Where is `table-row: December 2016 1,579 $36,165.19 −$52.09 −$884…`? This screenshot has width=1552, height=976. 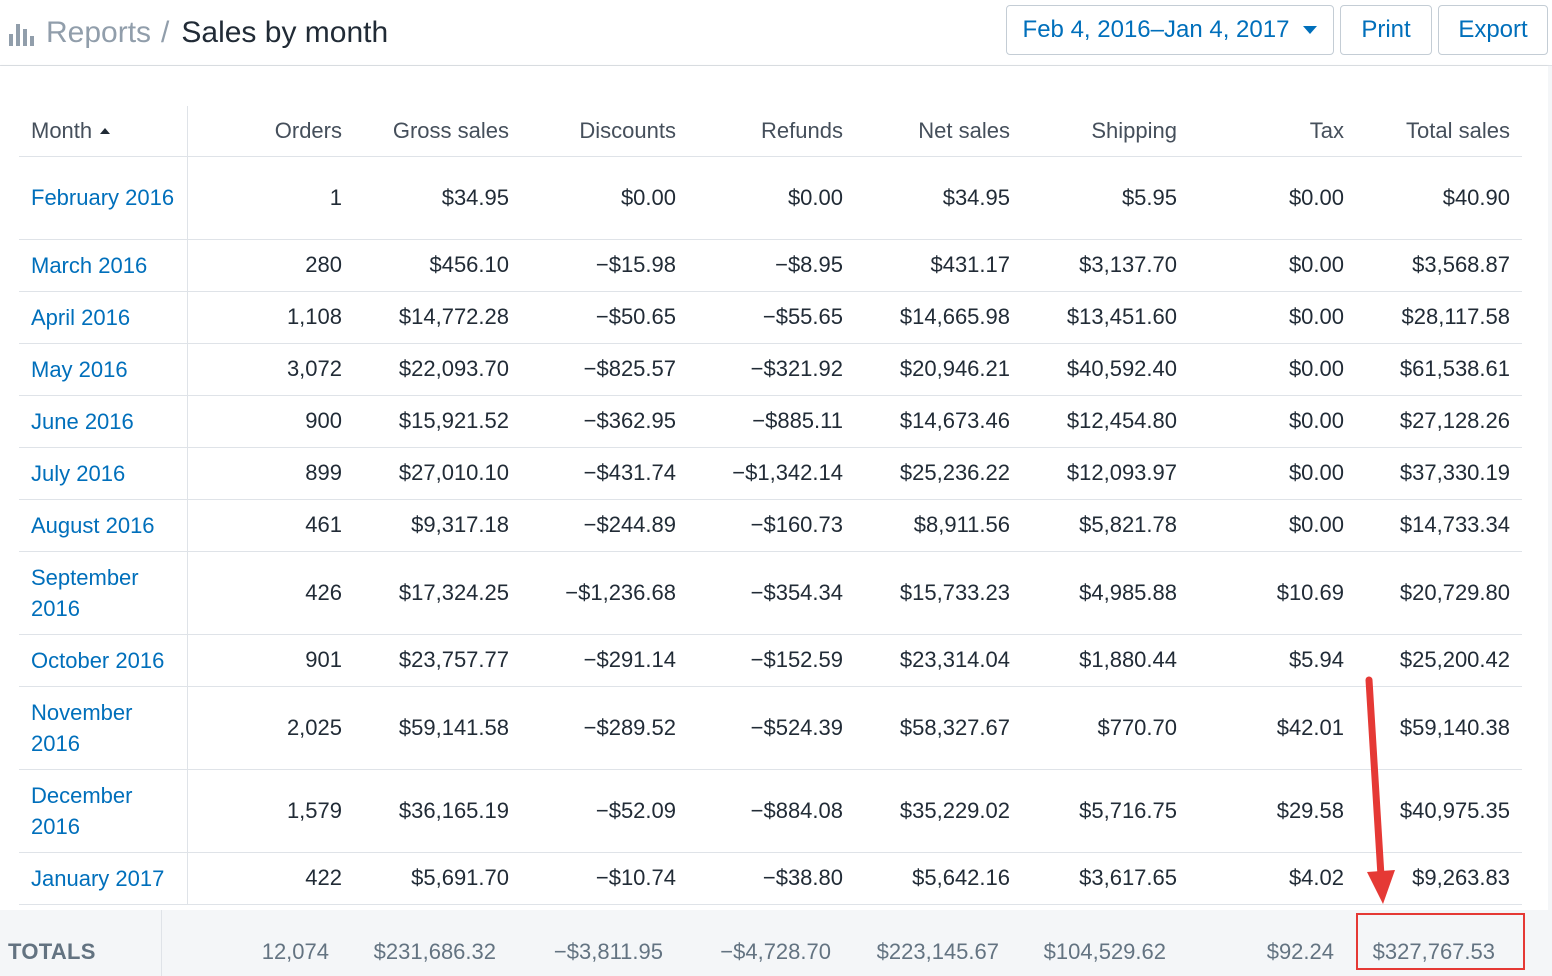 table-row: December 2016 1,579 $36,165.19 −$52.09 −$884… is located at coordinates (770, 811).